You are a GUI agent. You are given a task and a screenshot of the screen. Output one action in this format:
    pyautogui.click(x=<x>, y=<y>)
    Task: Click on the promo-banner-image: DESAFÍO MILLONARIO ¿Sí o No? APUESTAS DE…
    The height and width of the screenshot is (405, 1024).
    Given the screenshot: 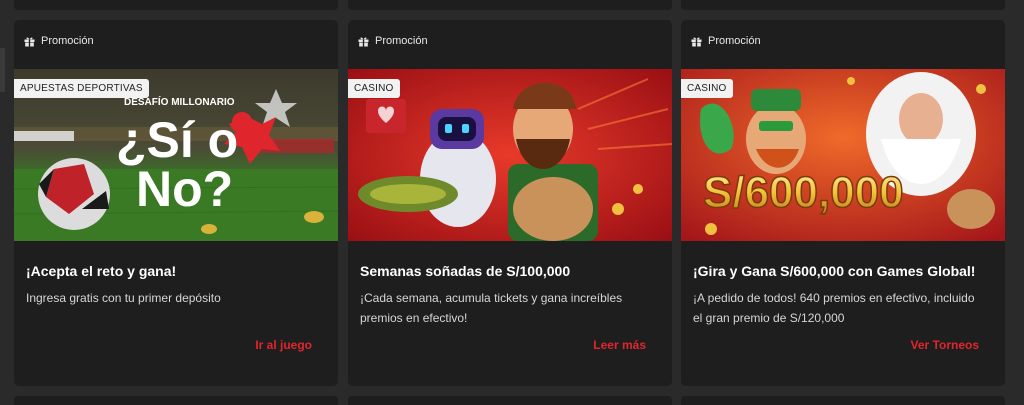 What is the action you would take?
    pyautogui.click(x=176, y=155)
    